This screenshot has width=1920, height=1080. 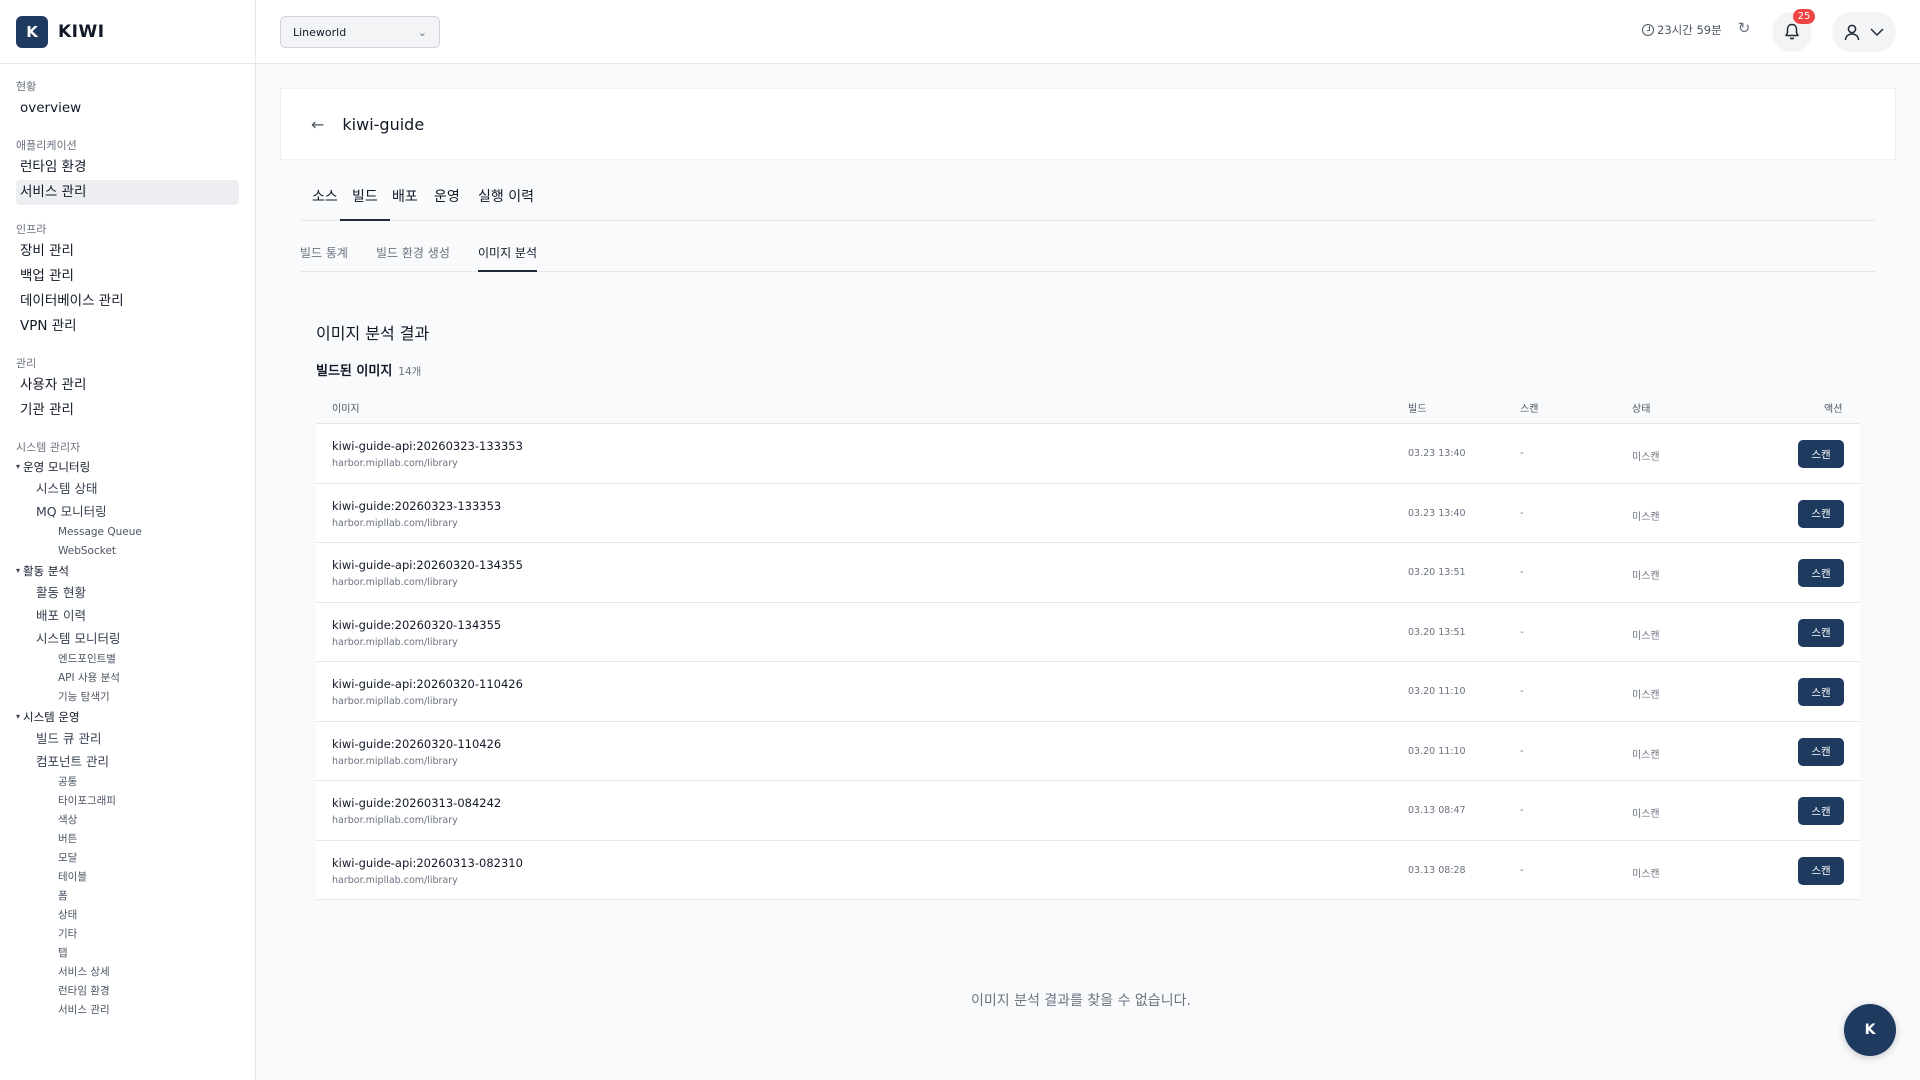 I want to click on sidebar-subsubitem: 탭, so click(x=127, y=953).